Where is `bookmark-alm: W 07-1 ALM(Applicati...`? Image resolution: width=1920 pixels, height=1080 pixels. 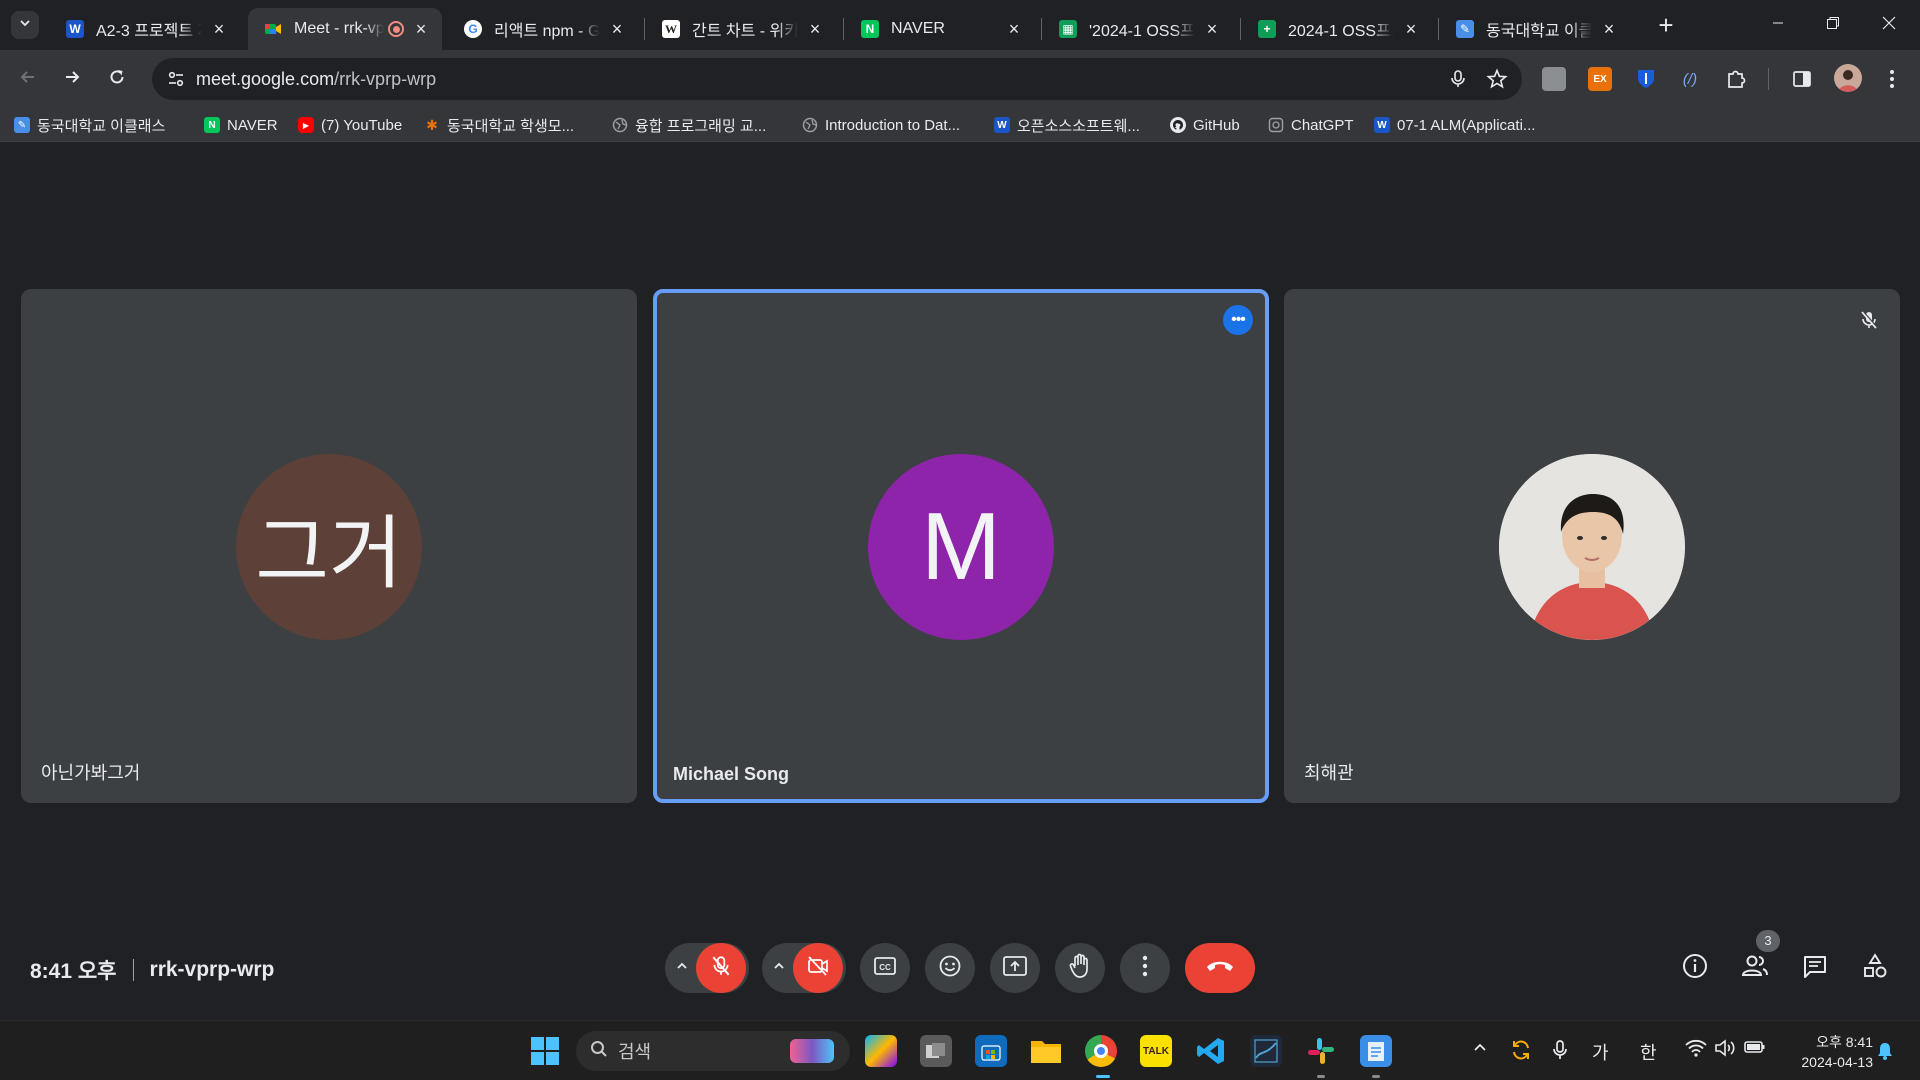 bookmark-alm: W 07-1 ALM(Applicati... is located at coordinates (1454, 125).